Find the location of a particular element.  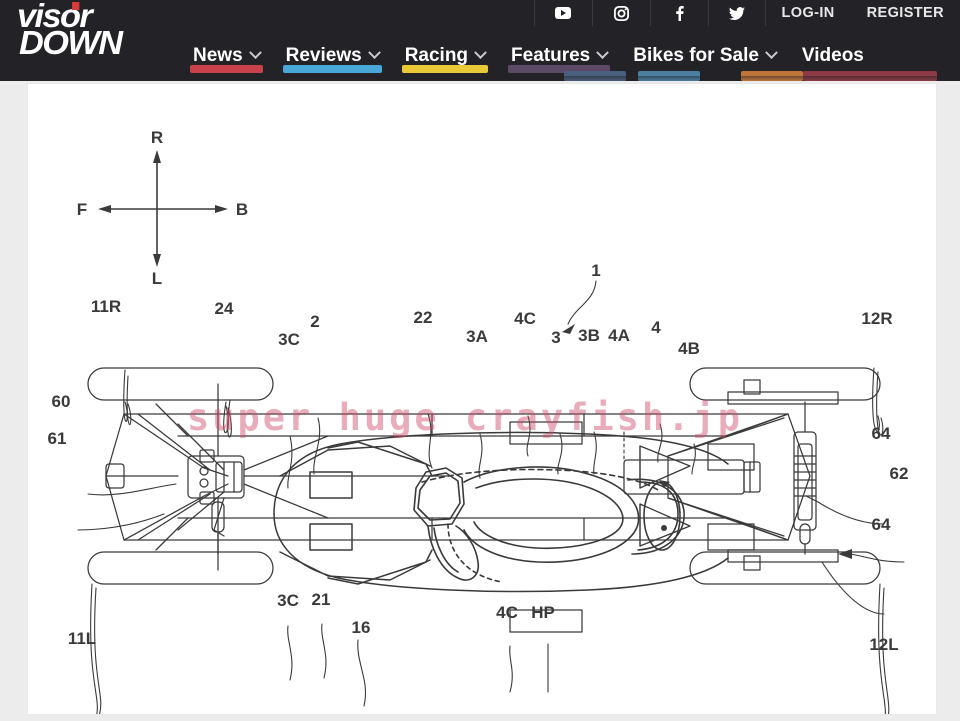

social-links is located at coordinates (649, 13).